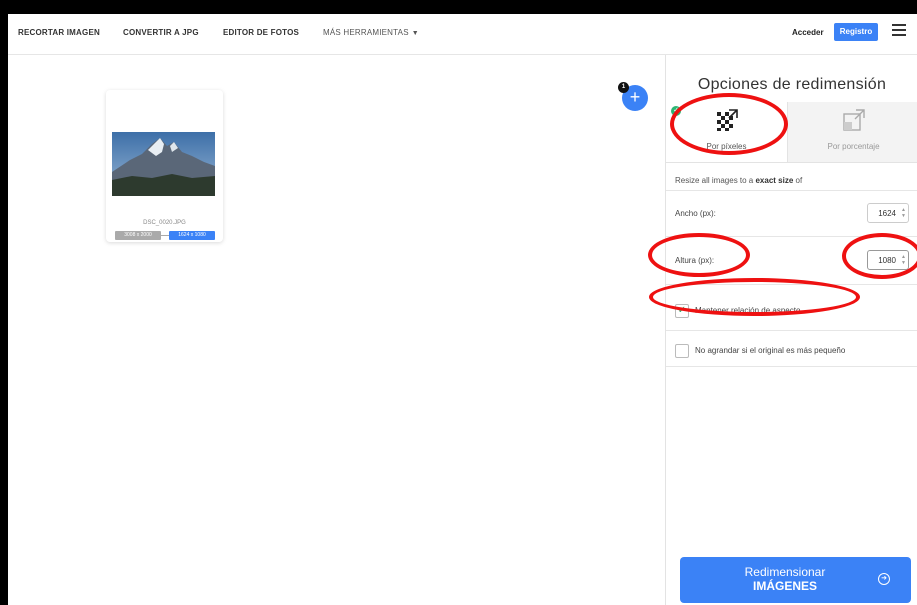 Image resolution: width=917 pixels, height=605 pixels. I want to click on pixel-resize-icon, so click(727, 120).